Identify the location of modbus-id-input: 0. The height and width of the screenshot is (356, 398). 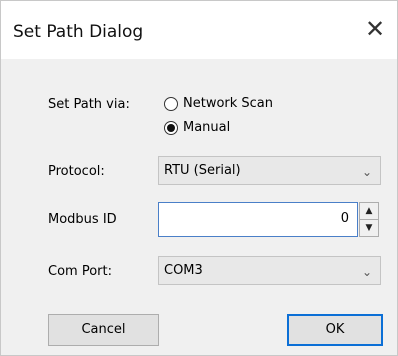
(258, 219).